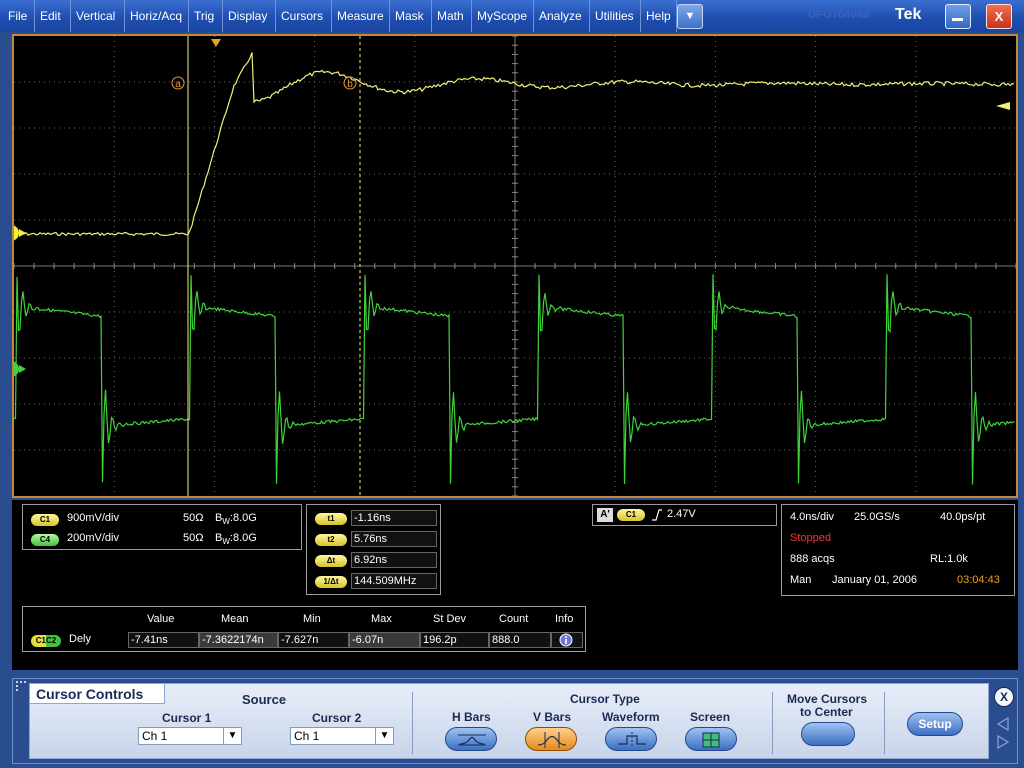 The height and width of the screenshot is (768, 1024). What do you see at coordinates (331, 540) in the screenshot?
I see `t2-badge: t2` at bounding box center [331, 540].